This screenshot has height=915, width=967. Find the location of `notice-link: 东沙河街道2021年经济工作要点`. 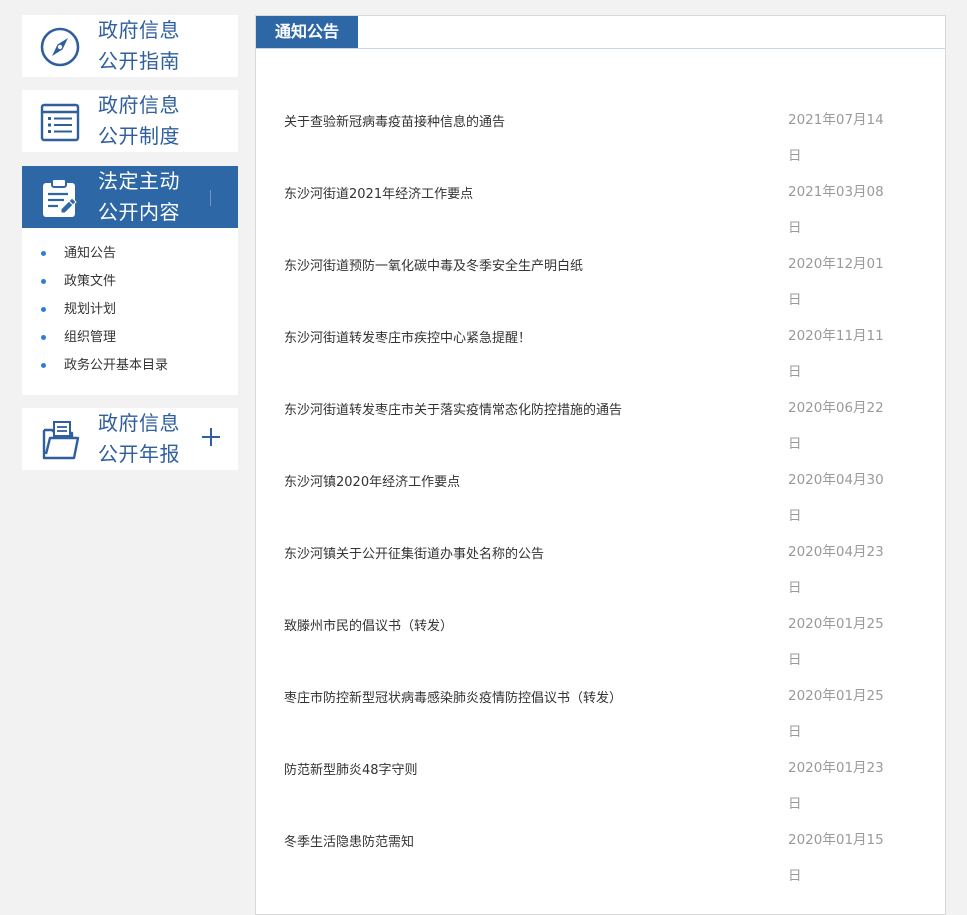

notice-link: 东沙河街道2021年经济工作要点 is located at coordinates (378, 192).